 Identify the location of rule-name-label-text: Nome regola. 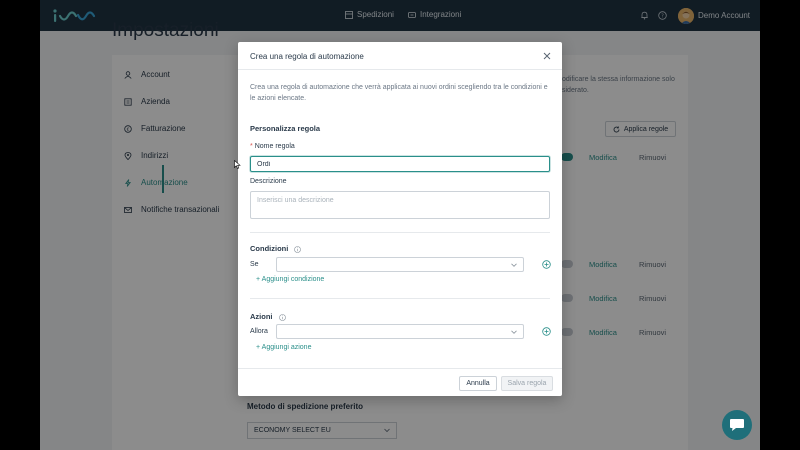
(274, 146).